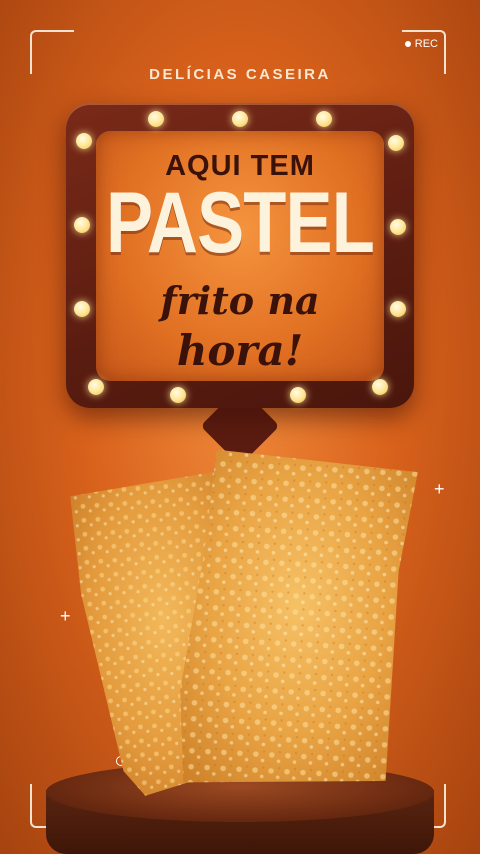  Describe the element at coordinates (240, 74) in the screenshot. I see `brand-title: DELÍCIAS CASEIRA` at that location.